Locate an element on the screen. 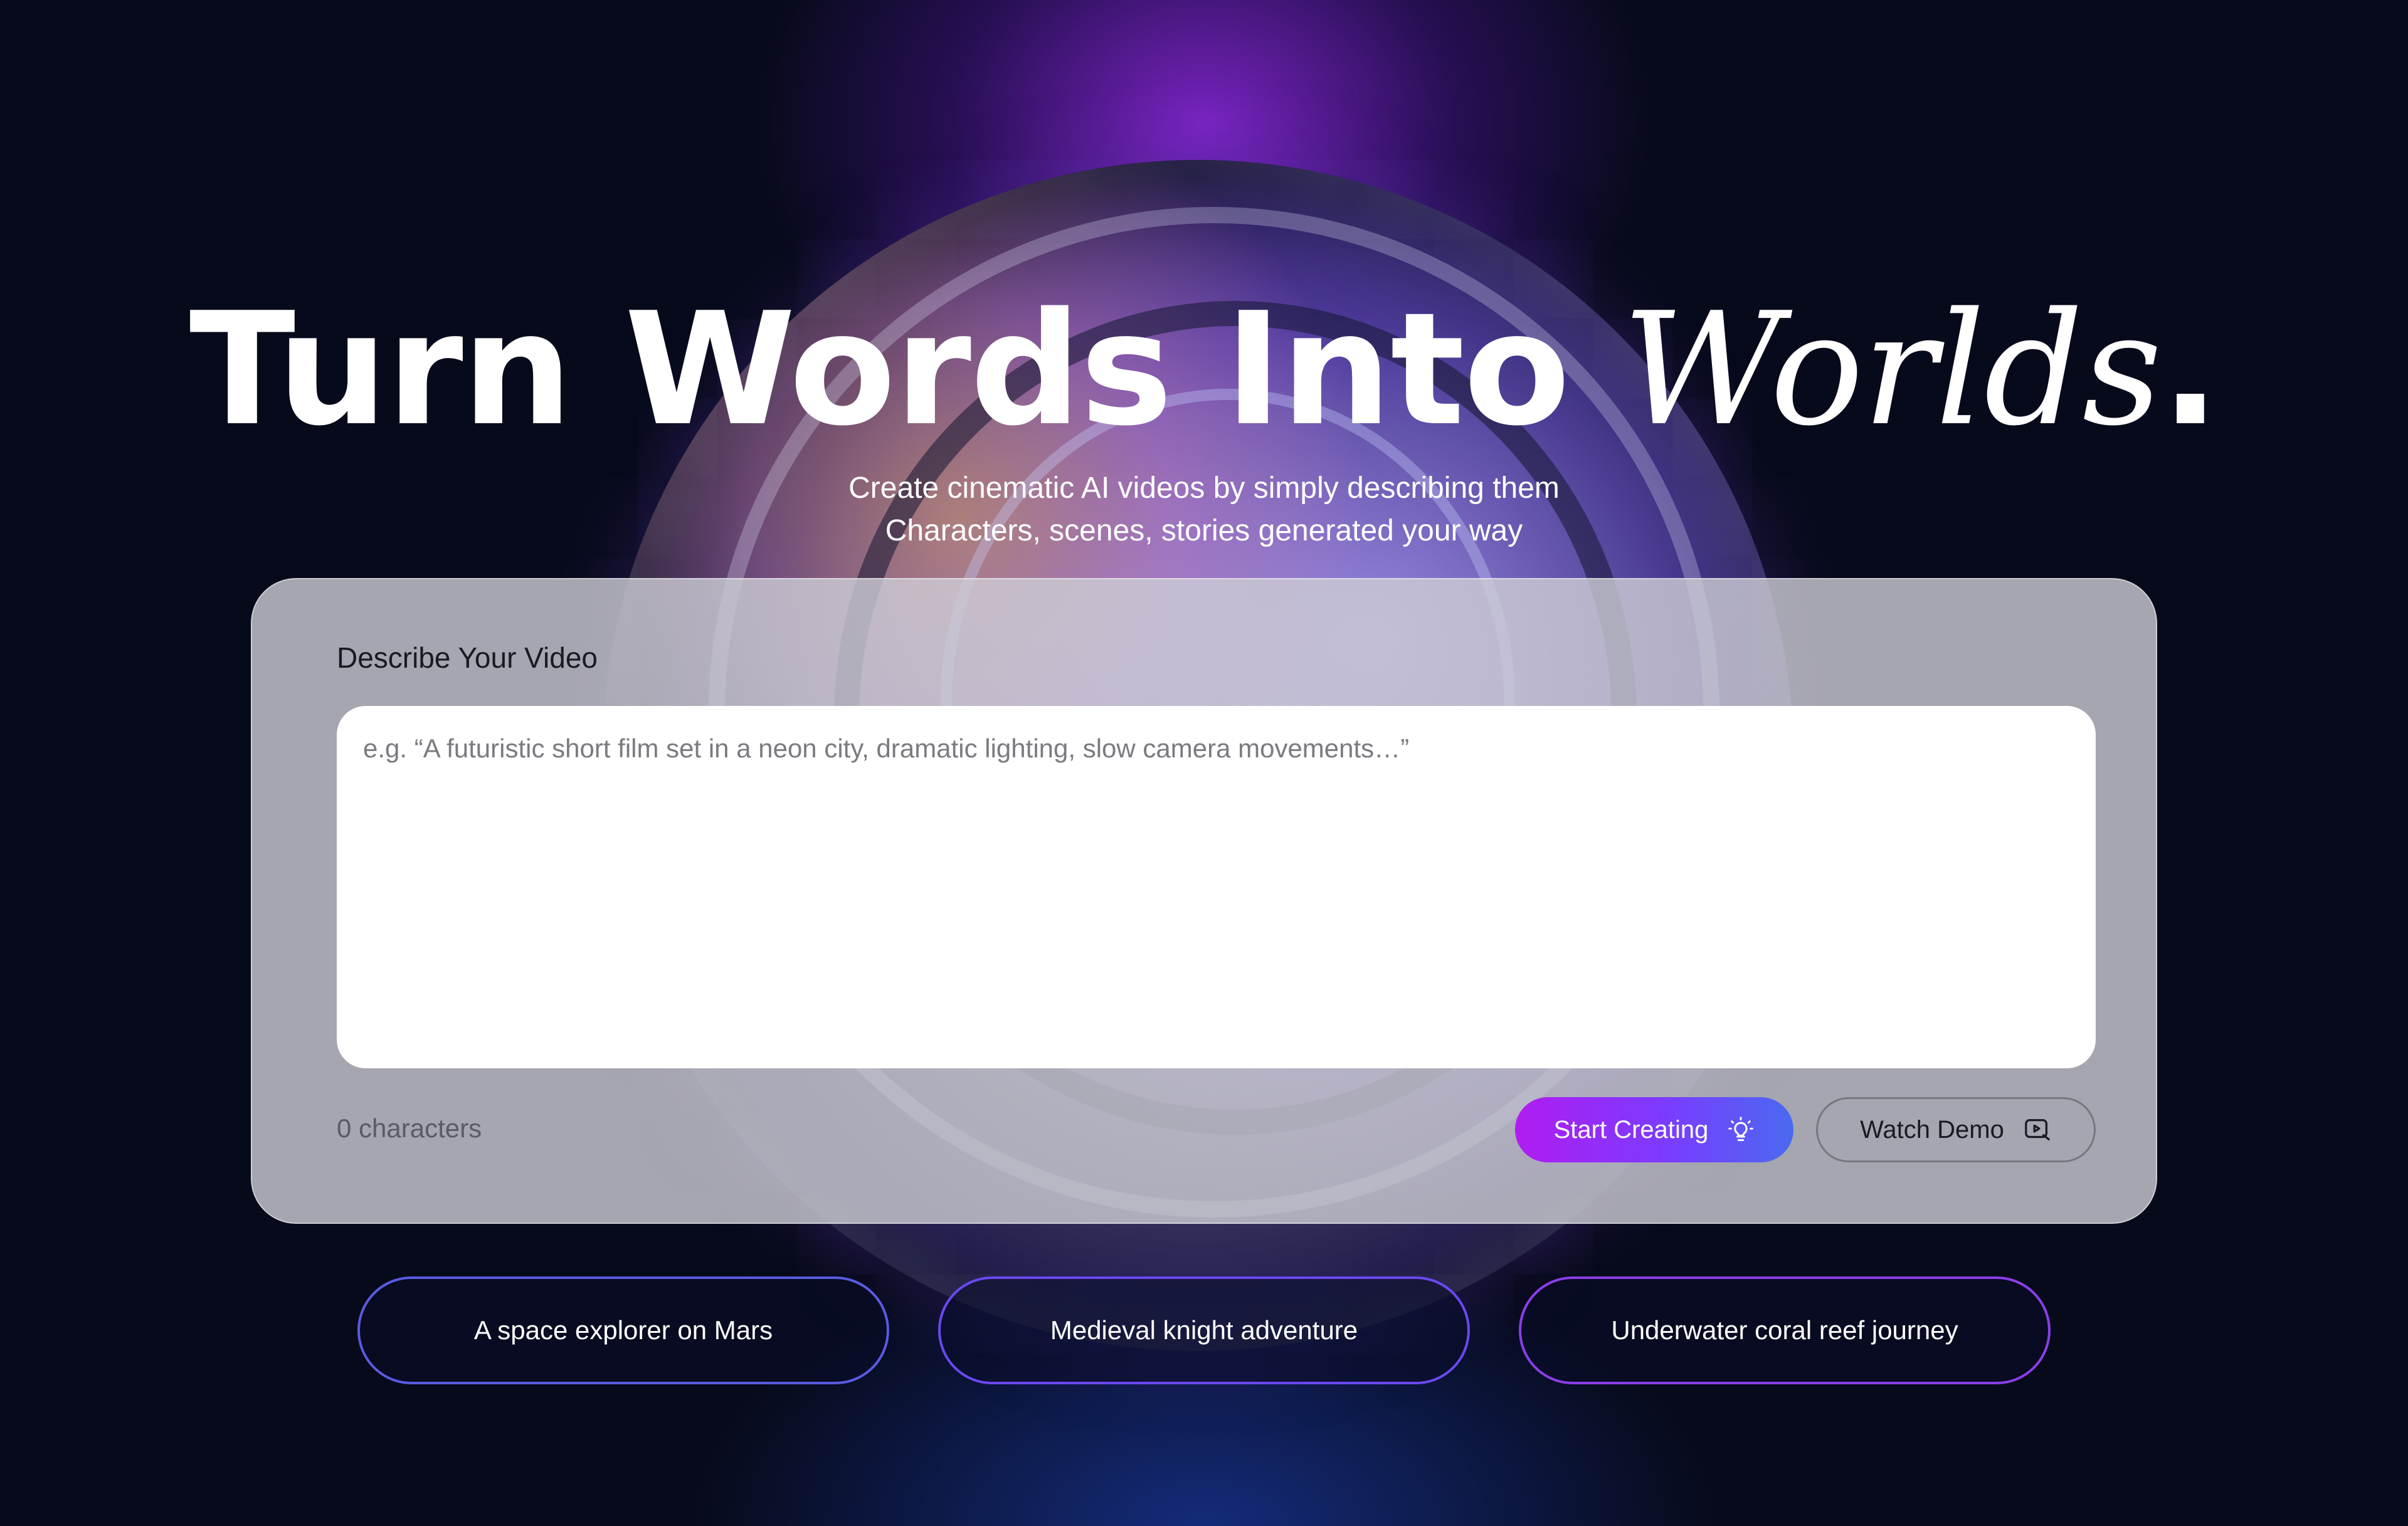 This screenshot has width=2408, height=1526. suggestion-chip-space-explorer: A space explorer on Mars is located at coordinates (623, 1330).